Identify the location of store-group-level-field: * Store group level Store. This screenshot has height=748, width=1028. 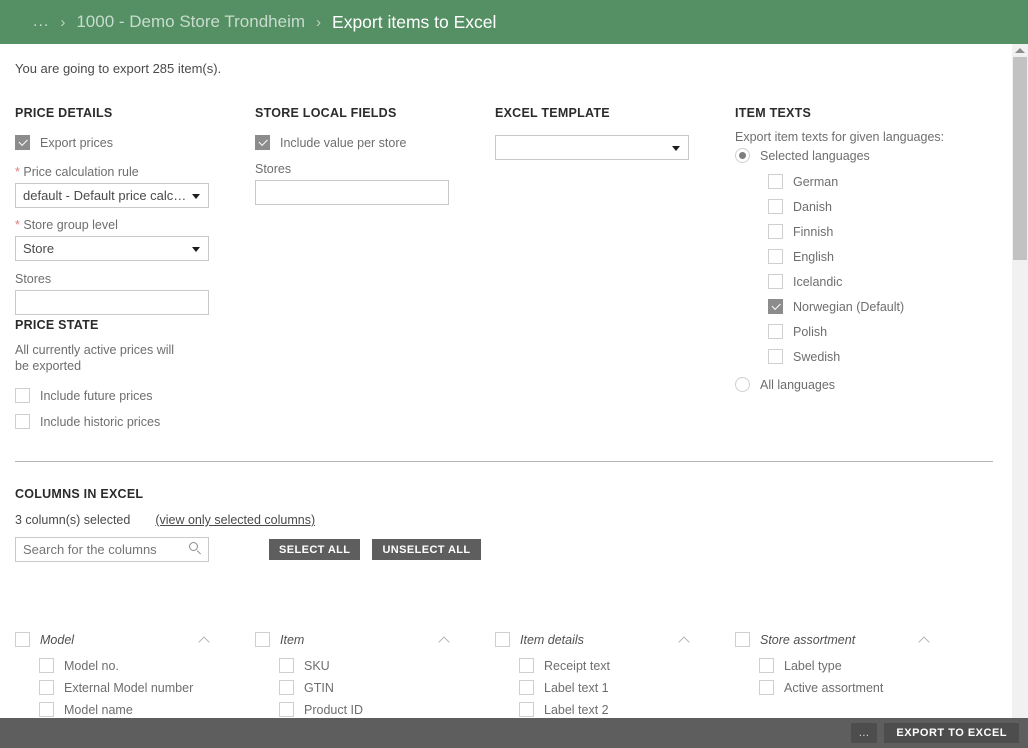
(115, 239).